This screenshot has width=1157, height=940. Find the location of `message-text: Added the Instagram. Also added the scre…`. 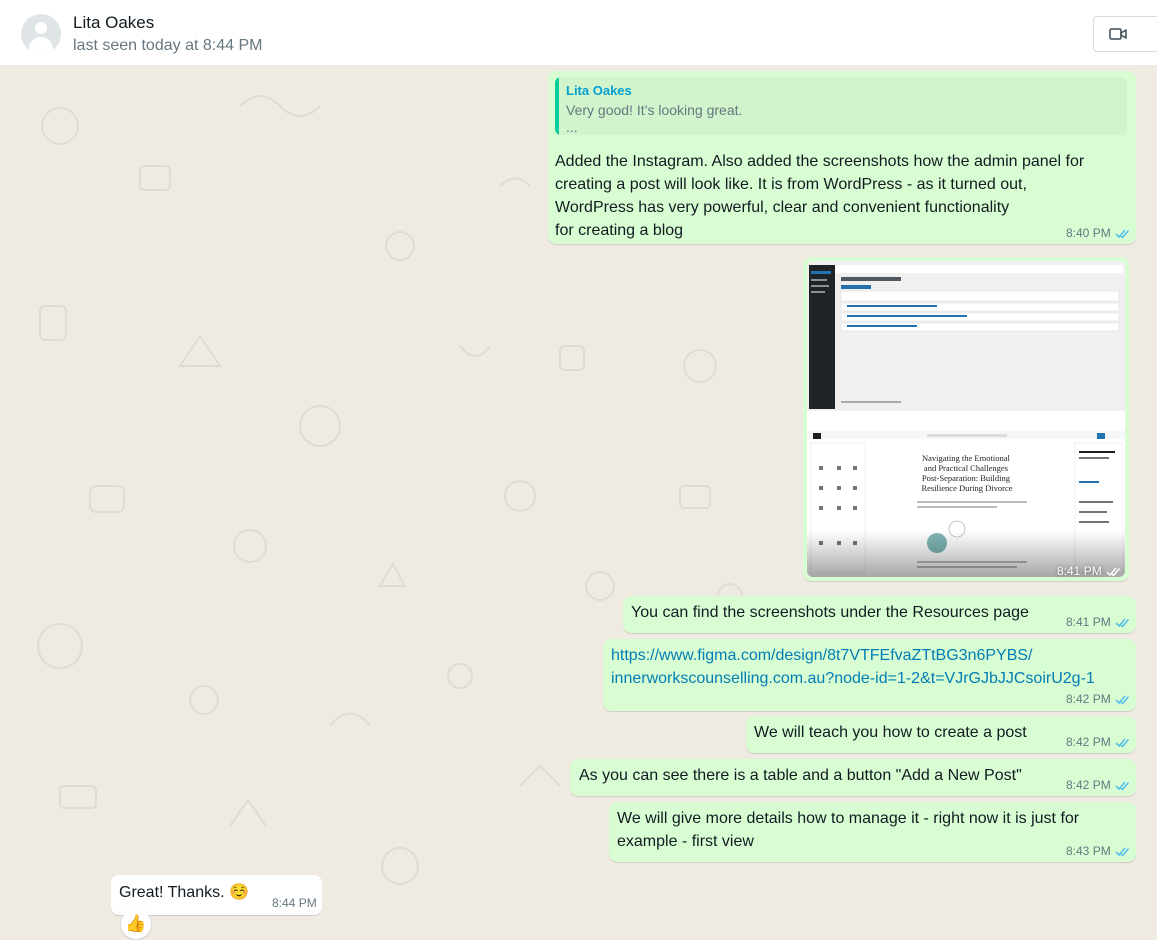

message-text: Added the Instagram. Also added the scre… is located at coordinates (820, 196).